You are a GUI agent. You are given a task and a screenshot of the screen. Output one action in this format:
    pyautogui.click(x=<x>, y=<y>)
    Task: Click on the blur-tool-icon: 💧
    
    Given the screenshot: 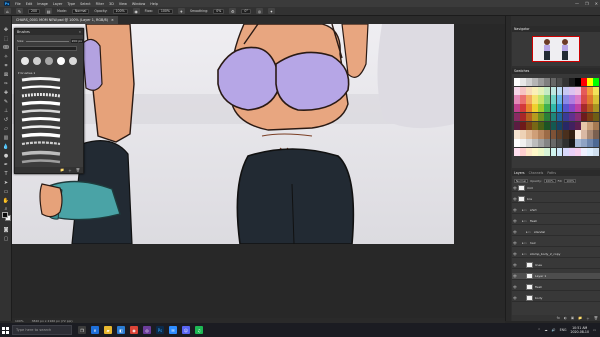 What is the action you would take?
    pyautogui.click(x=6, y=146)
    